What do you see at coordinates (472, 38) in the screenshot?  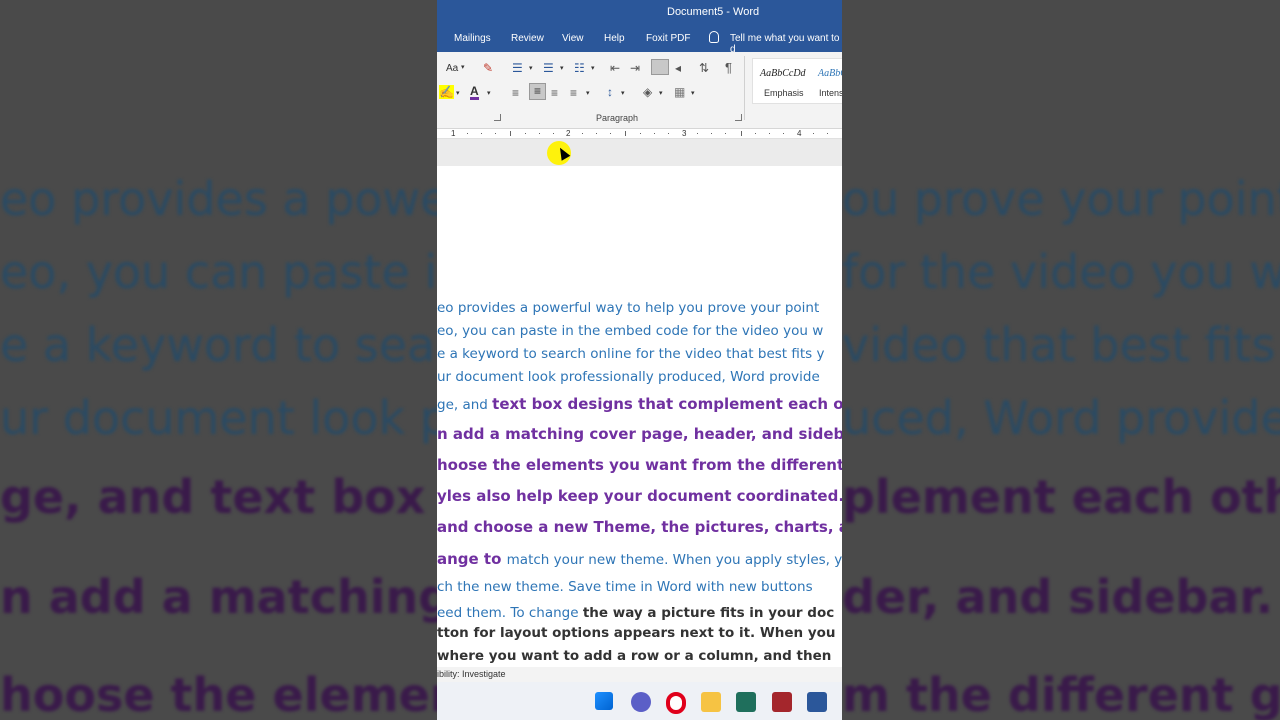 I see `tab-mailings: Mailings` at bounding box center [472, 38].